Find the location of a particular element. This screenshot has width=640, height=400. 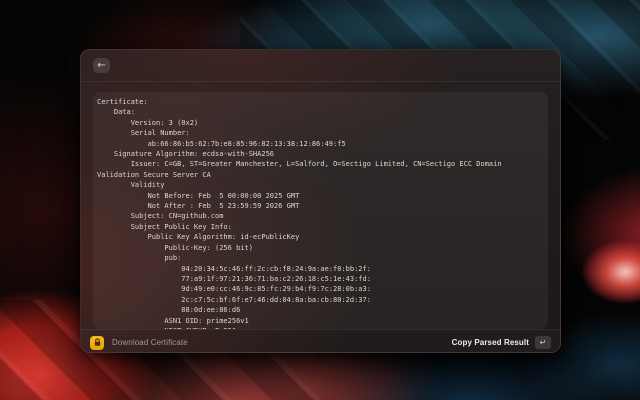

copy-parsed-result-action: Copy Parsed Result ↵ is located at coordinates (501, 342).